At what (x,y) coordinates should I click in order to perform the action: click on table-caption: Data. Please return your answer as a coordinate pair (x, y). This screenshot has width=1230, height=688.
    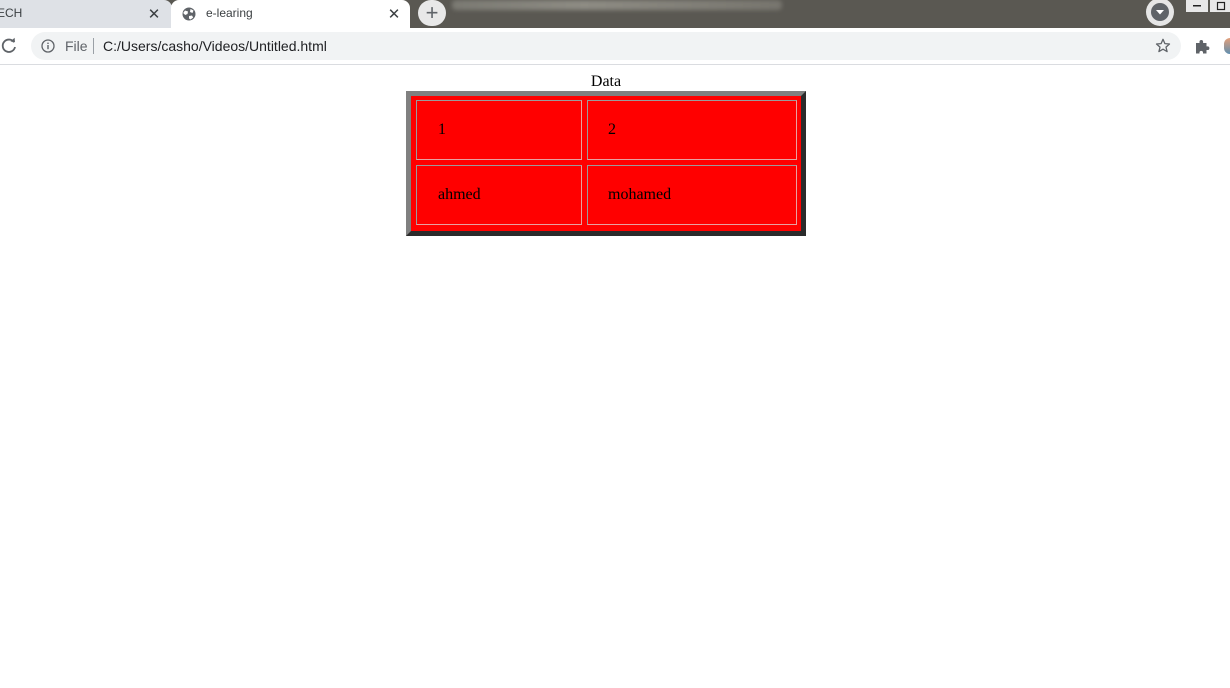
    Looking at the image, I should click on (606, 81).